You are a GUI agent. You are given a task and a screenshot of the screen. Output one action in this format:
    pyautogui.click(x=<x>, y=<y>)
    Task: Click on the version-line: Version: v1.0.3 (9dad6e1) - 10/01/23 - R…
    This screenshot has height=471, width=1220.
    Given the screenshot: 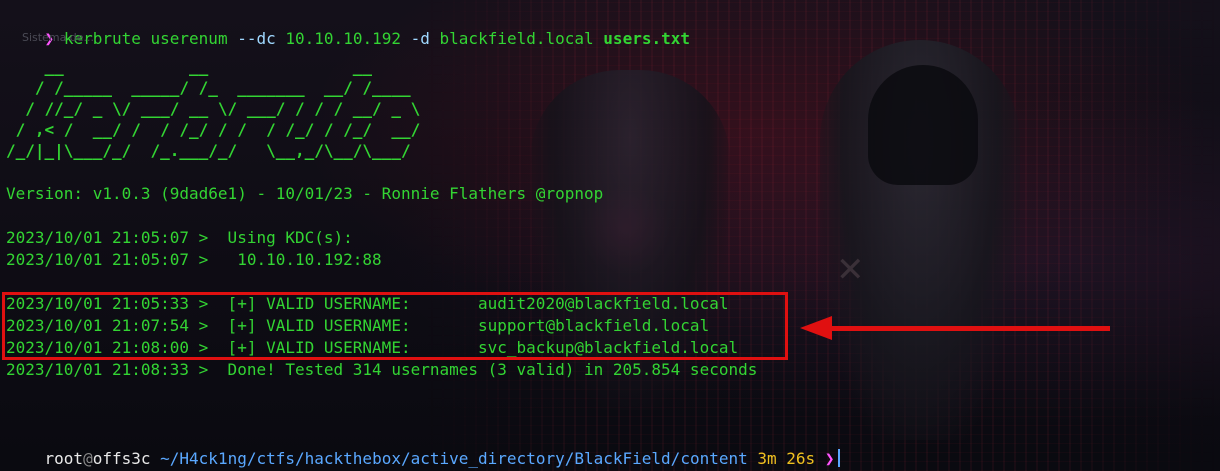 What is the action you would take?
    pyautogui.click(x=305, y=193)
    